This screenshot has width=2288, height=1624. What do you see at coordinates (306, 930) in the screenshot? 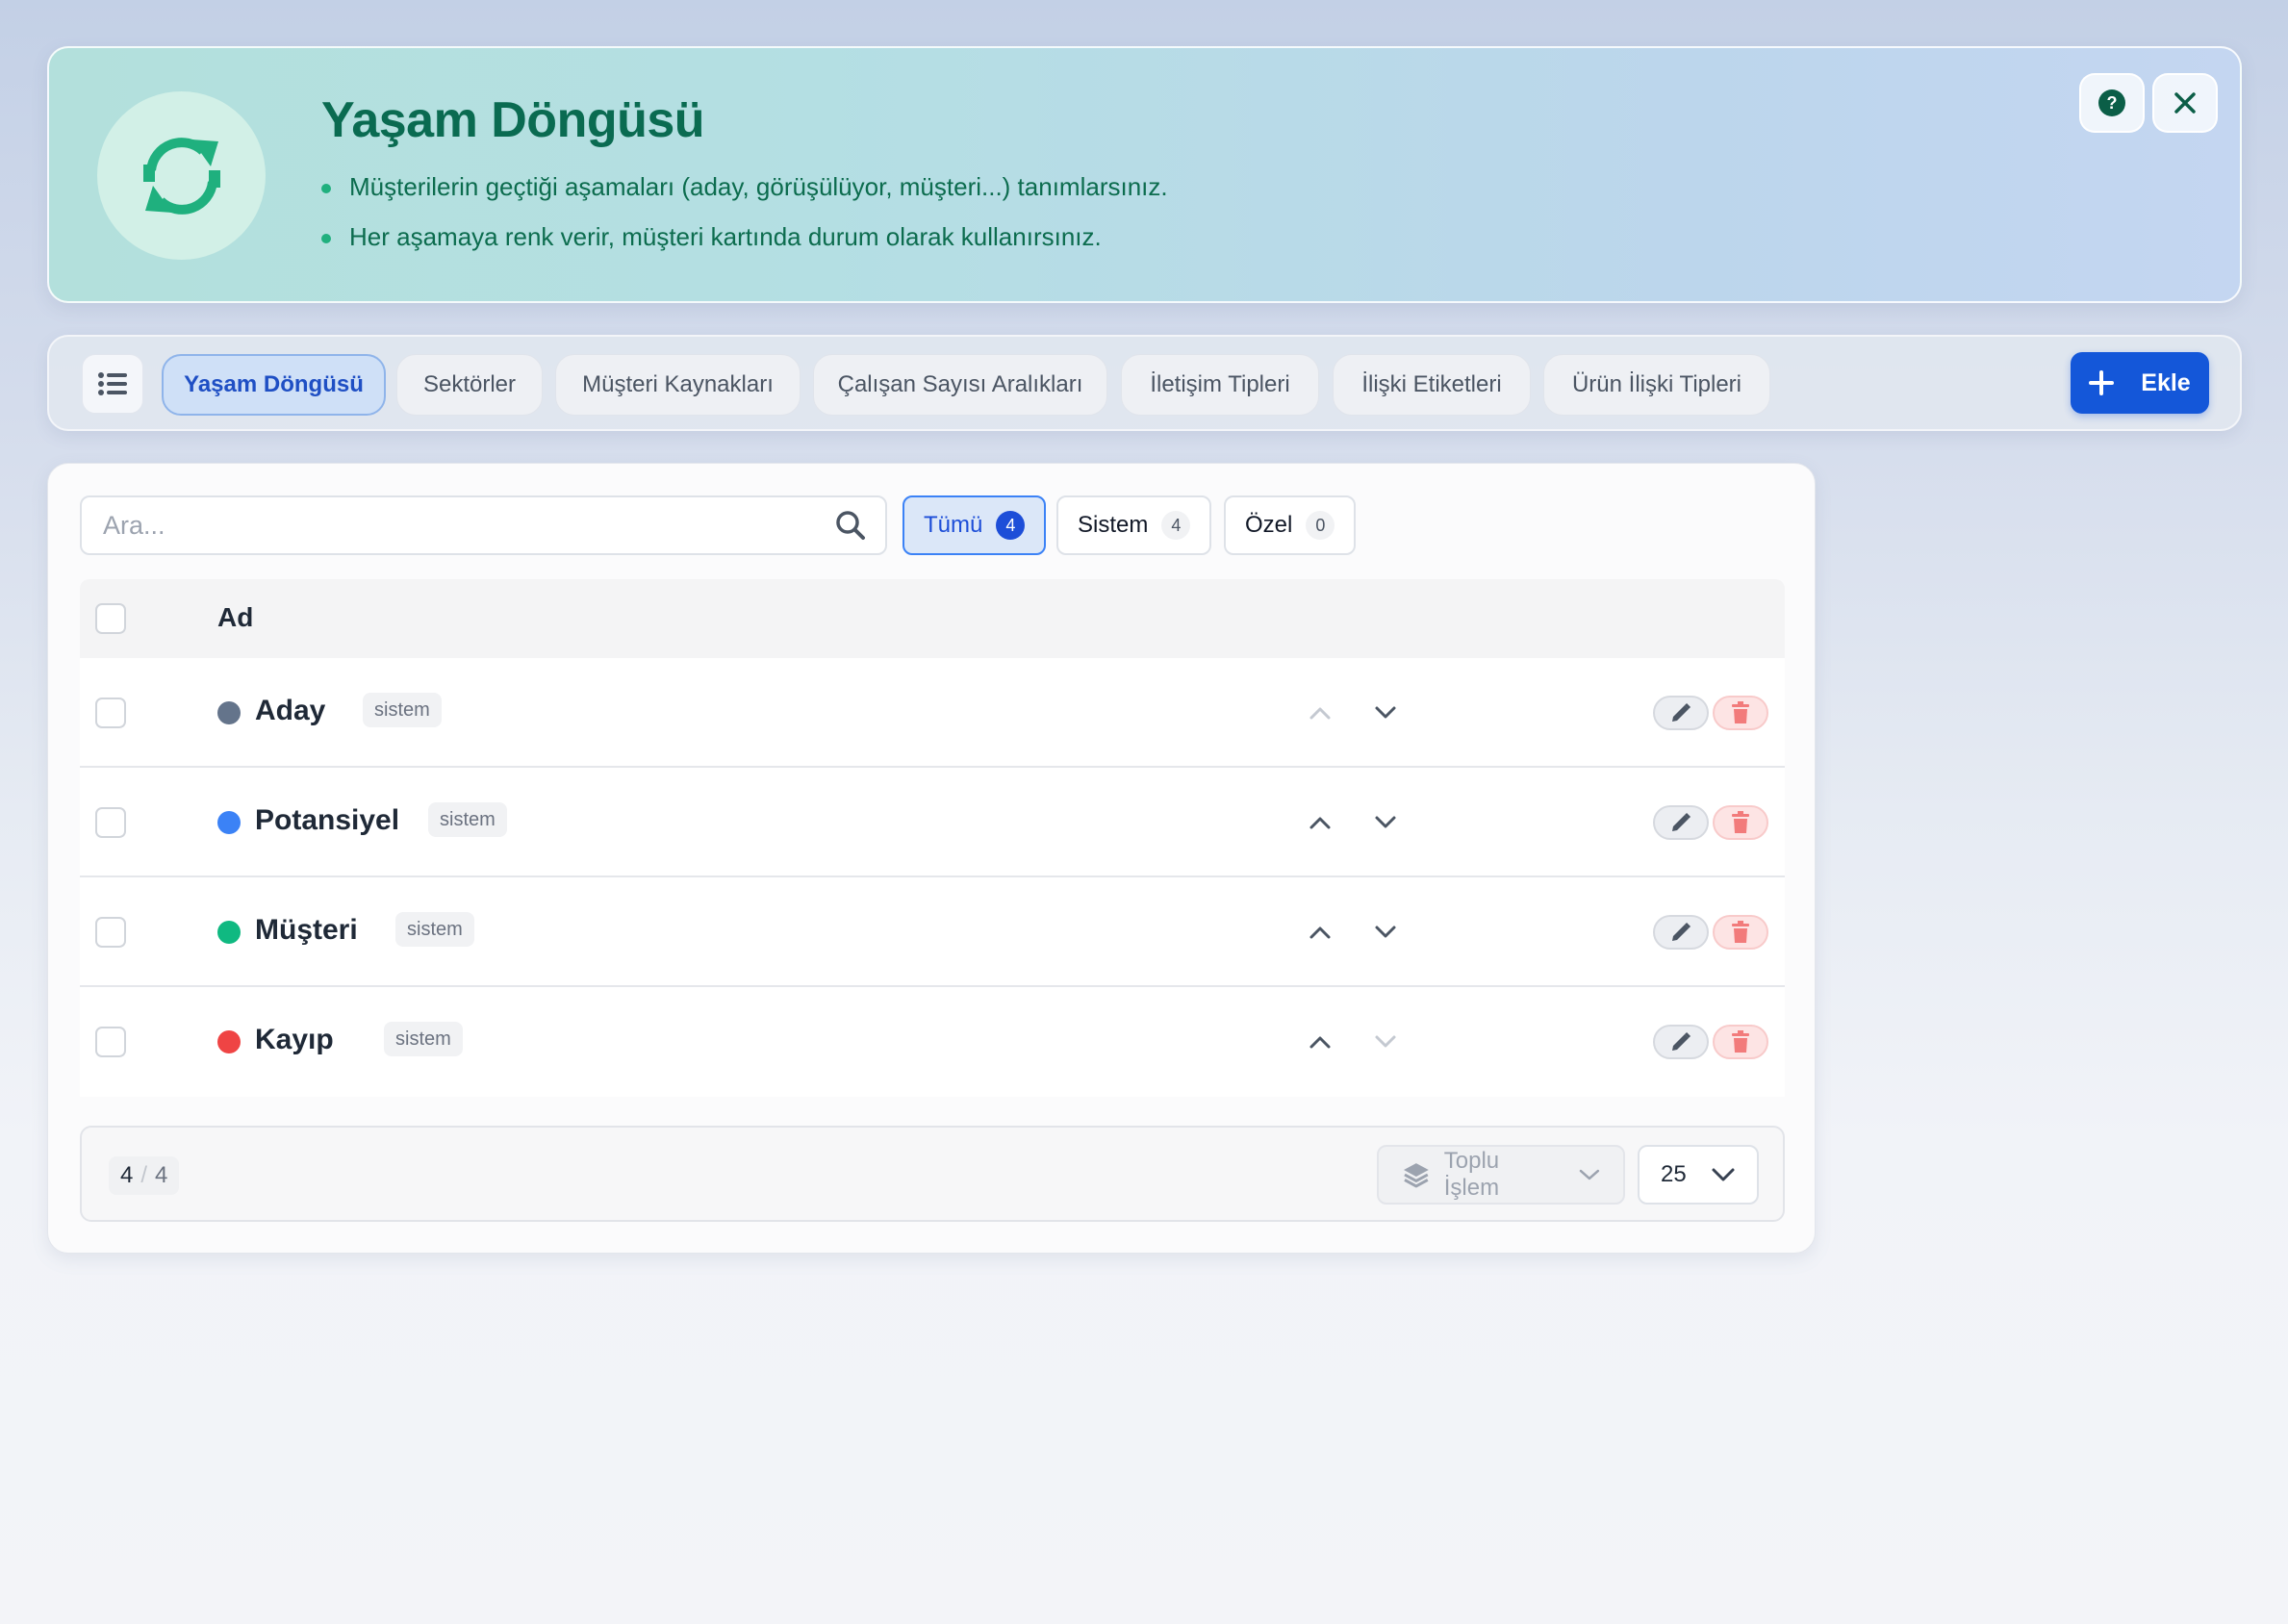
I see `row-name: Müşteri` at bounding box center [306, 930].